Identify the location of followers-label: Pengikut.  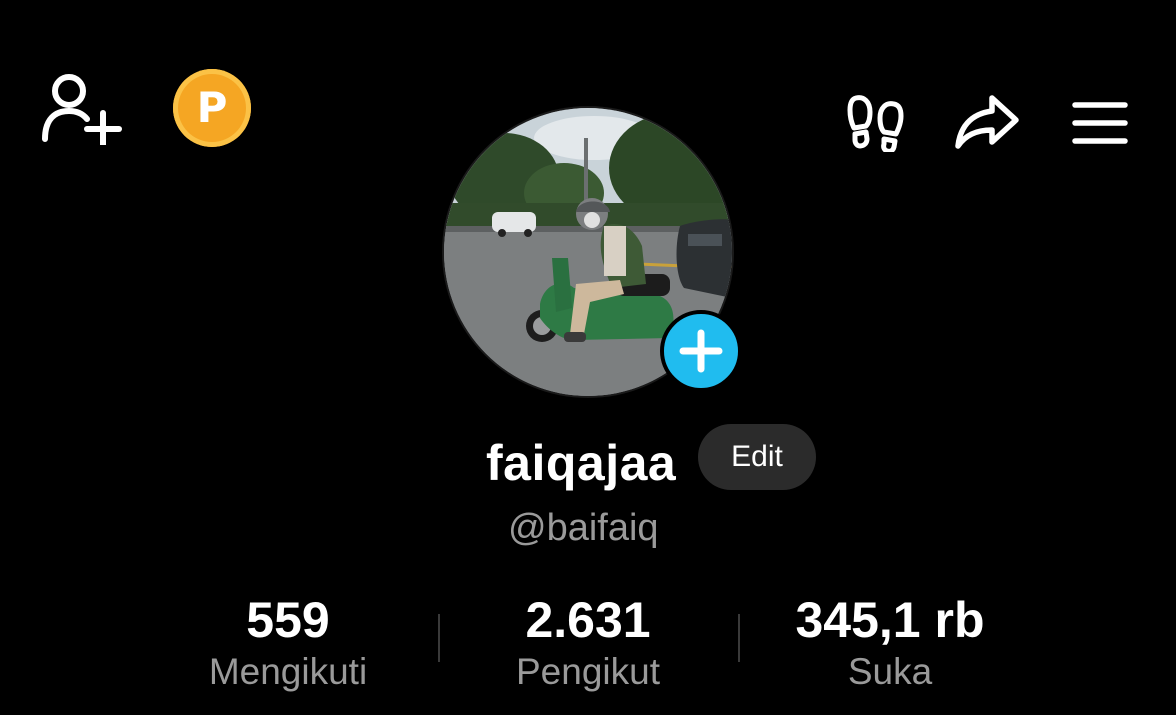
(588, 671).